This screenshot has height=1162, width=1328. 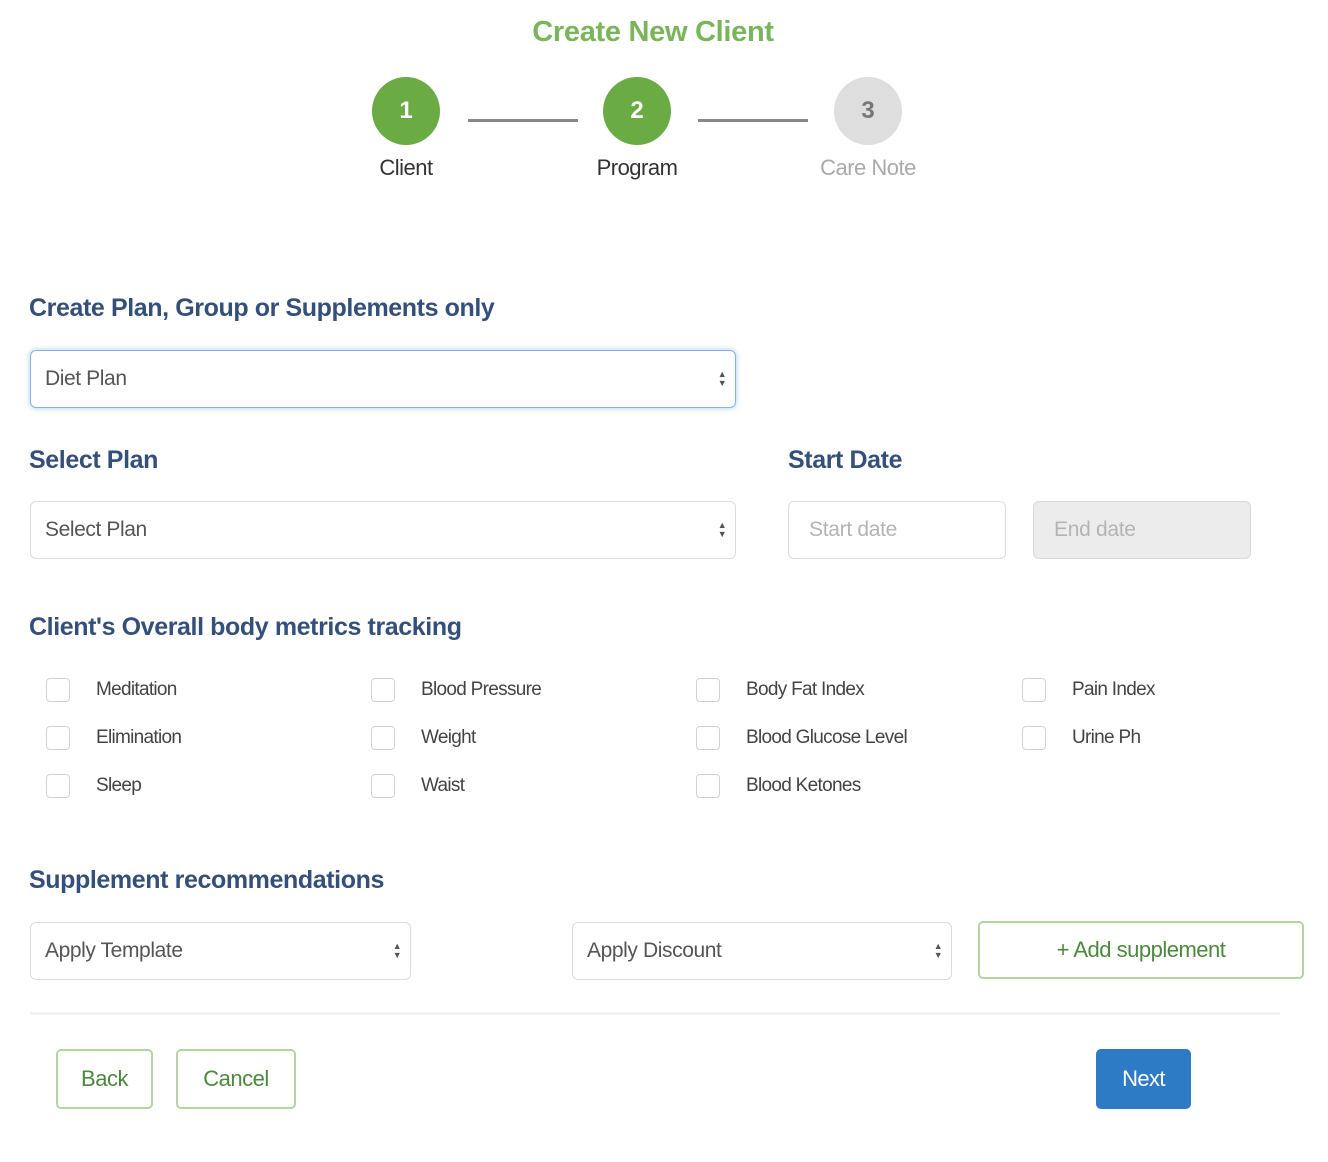 What do you see at coordinates (245, 627) in the screenshot?
I see `metrics-label: Client's Overall body metrics tracking` at bounding box center [245, 627].